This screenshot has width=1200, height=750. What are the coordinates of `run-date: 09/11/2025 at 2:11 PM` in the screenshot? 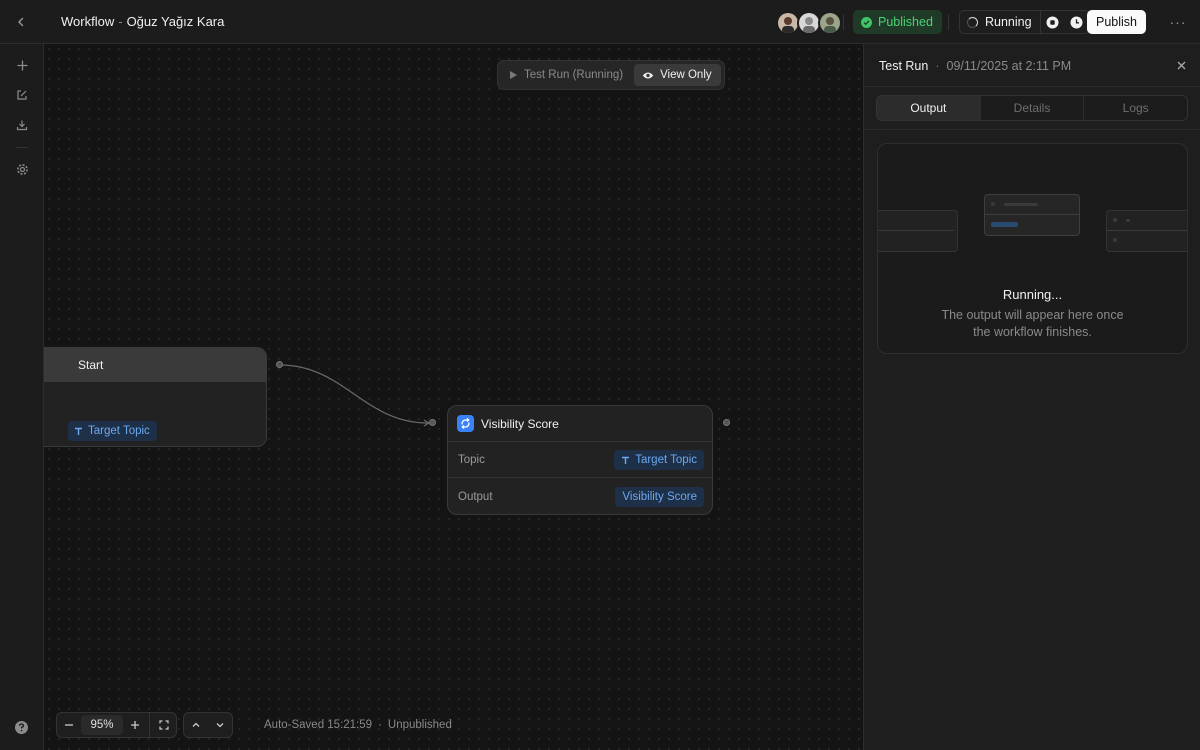 It's located at (1009, 66).